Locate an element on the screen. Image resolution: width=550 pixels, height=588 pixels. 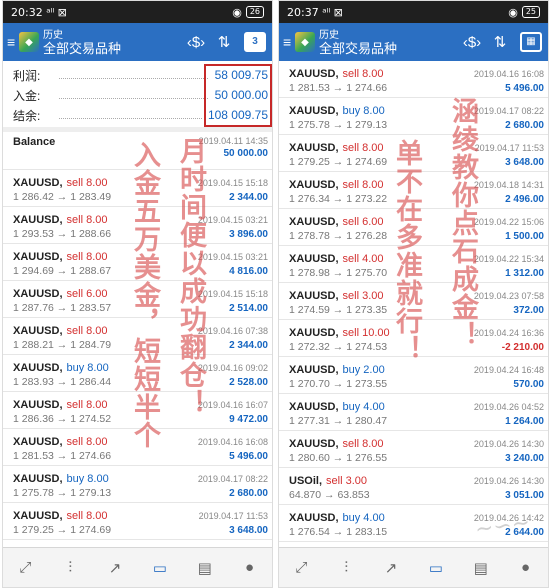
status-time: 20:37 is located at coordinates (303, 12).